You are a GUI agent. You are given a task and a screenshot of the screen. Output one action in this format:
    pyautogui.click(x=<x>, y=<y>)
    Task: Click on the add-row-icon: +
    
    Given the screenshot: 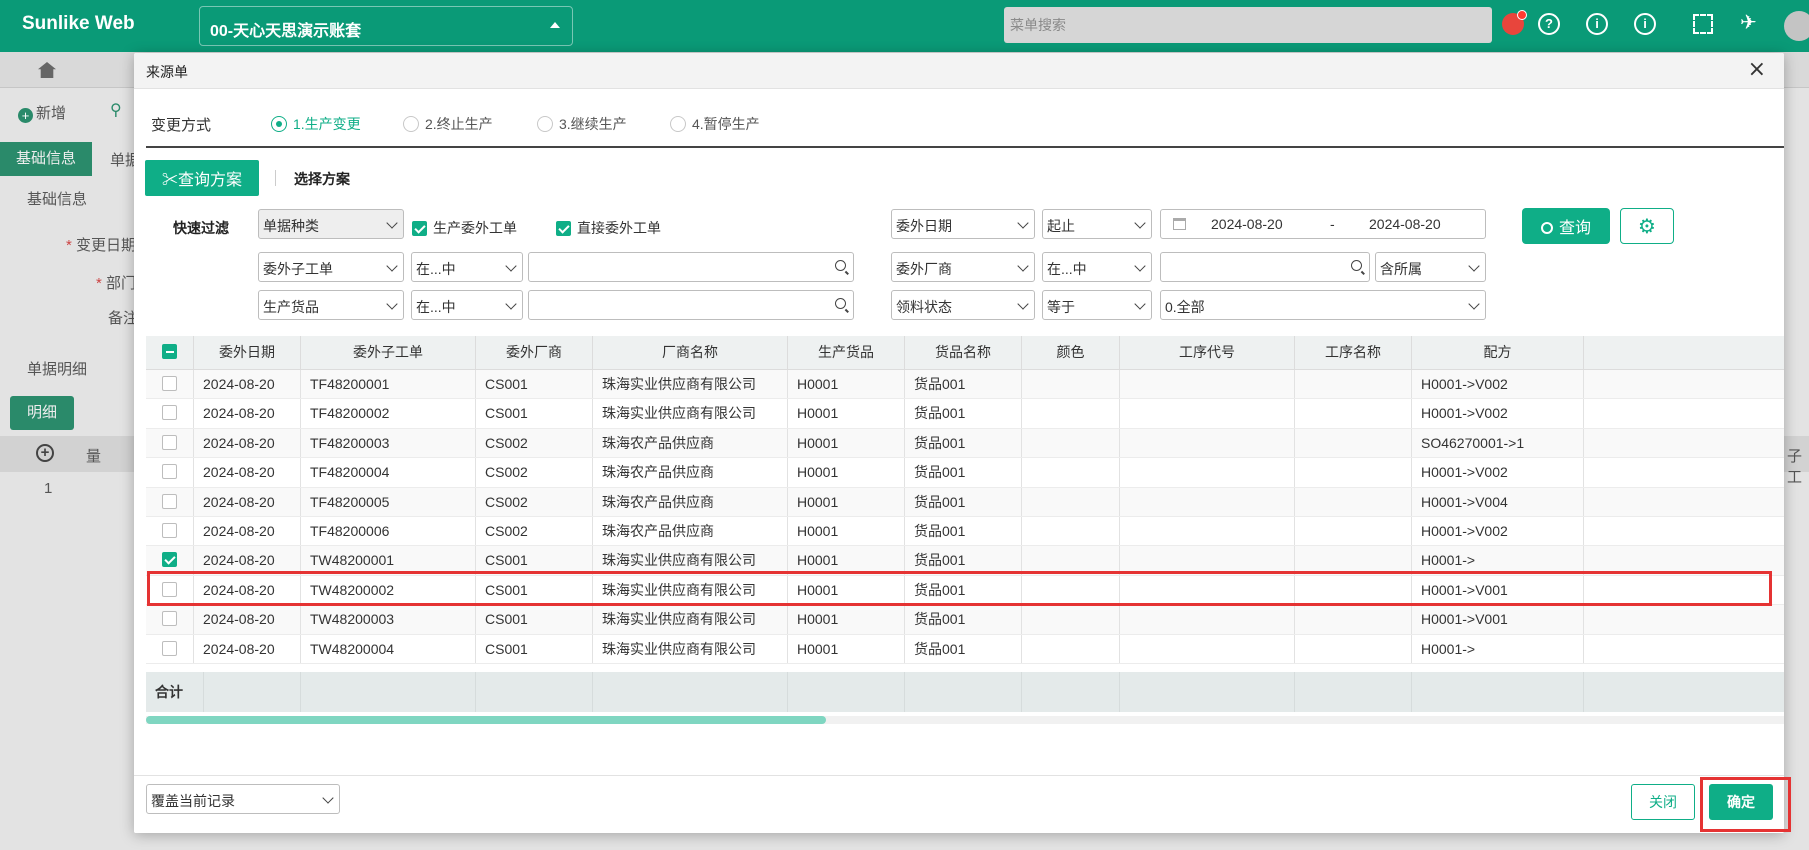 What is the action you would take?
    pyautogui.click(x=45, y=453)
    